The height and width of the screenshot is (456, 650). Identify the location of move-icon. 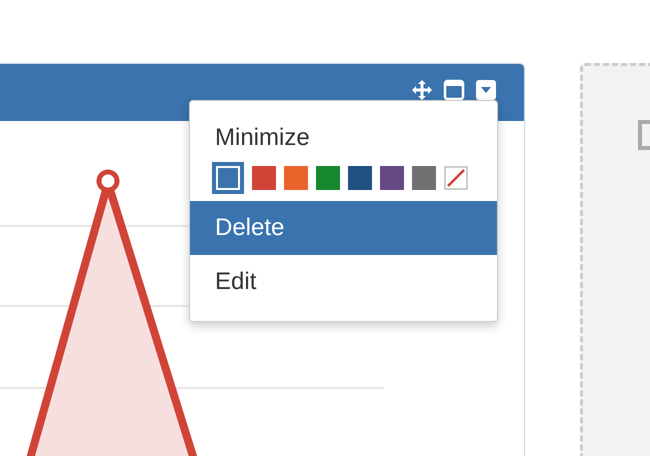
(422, 90).